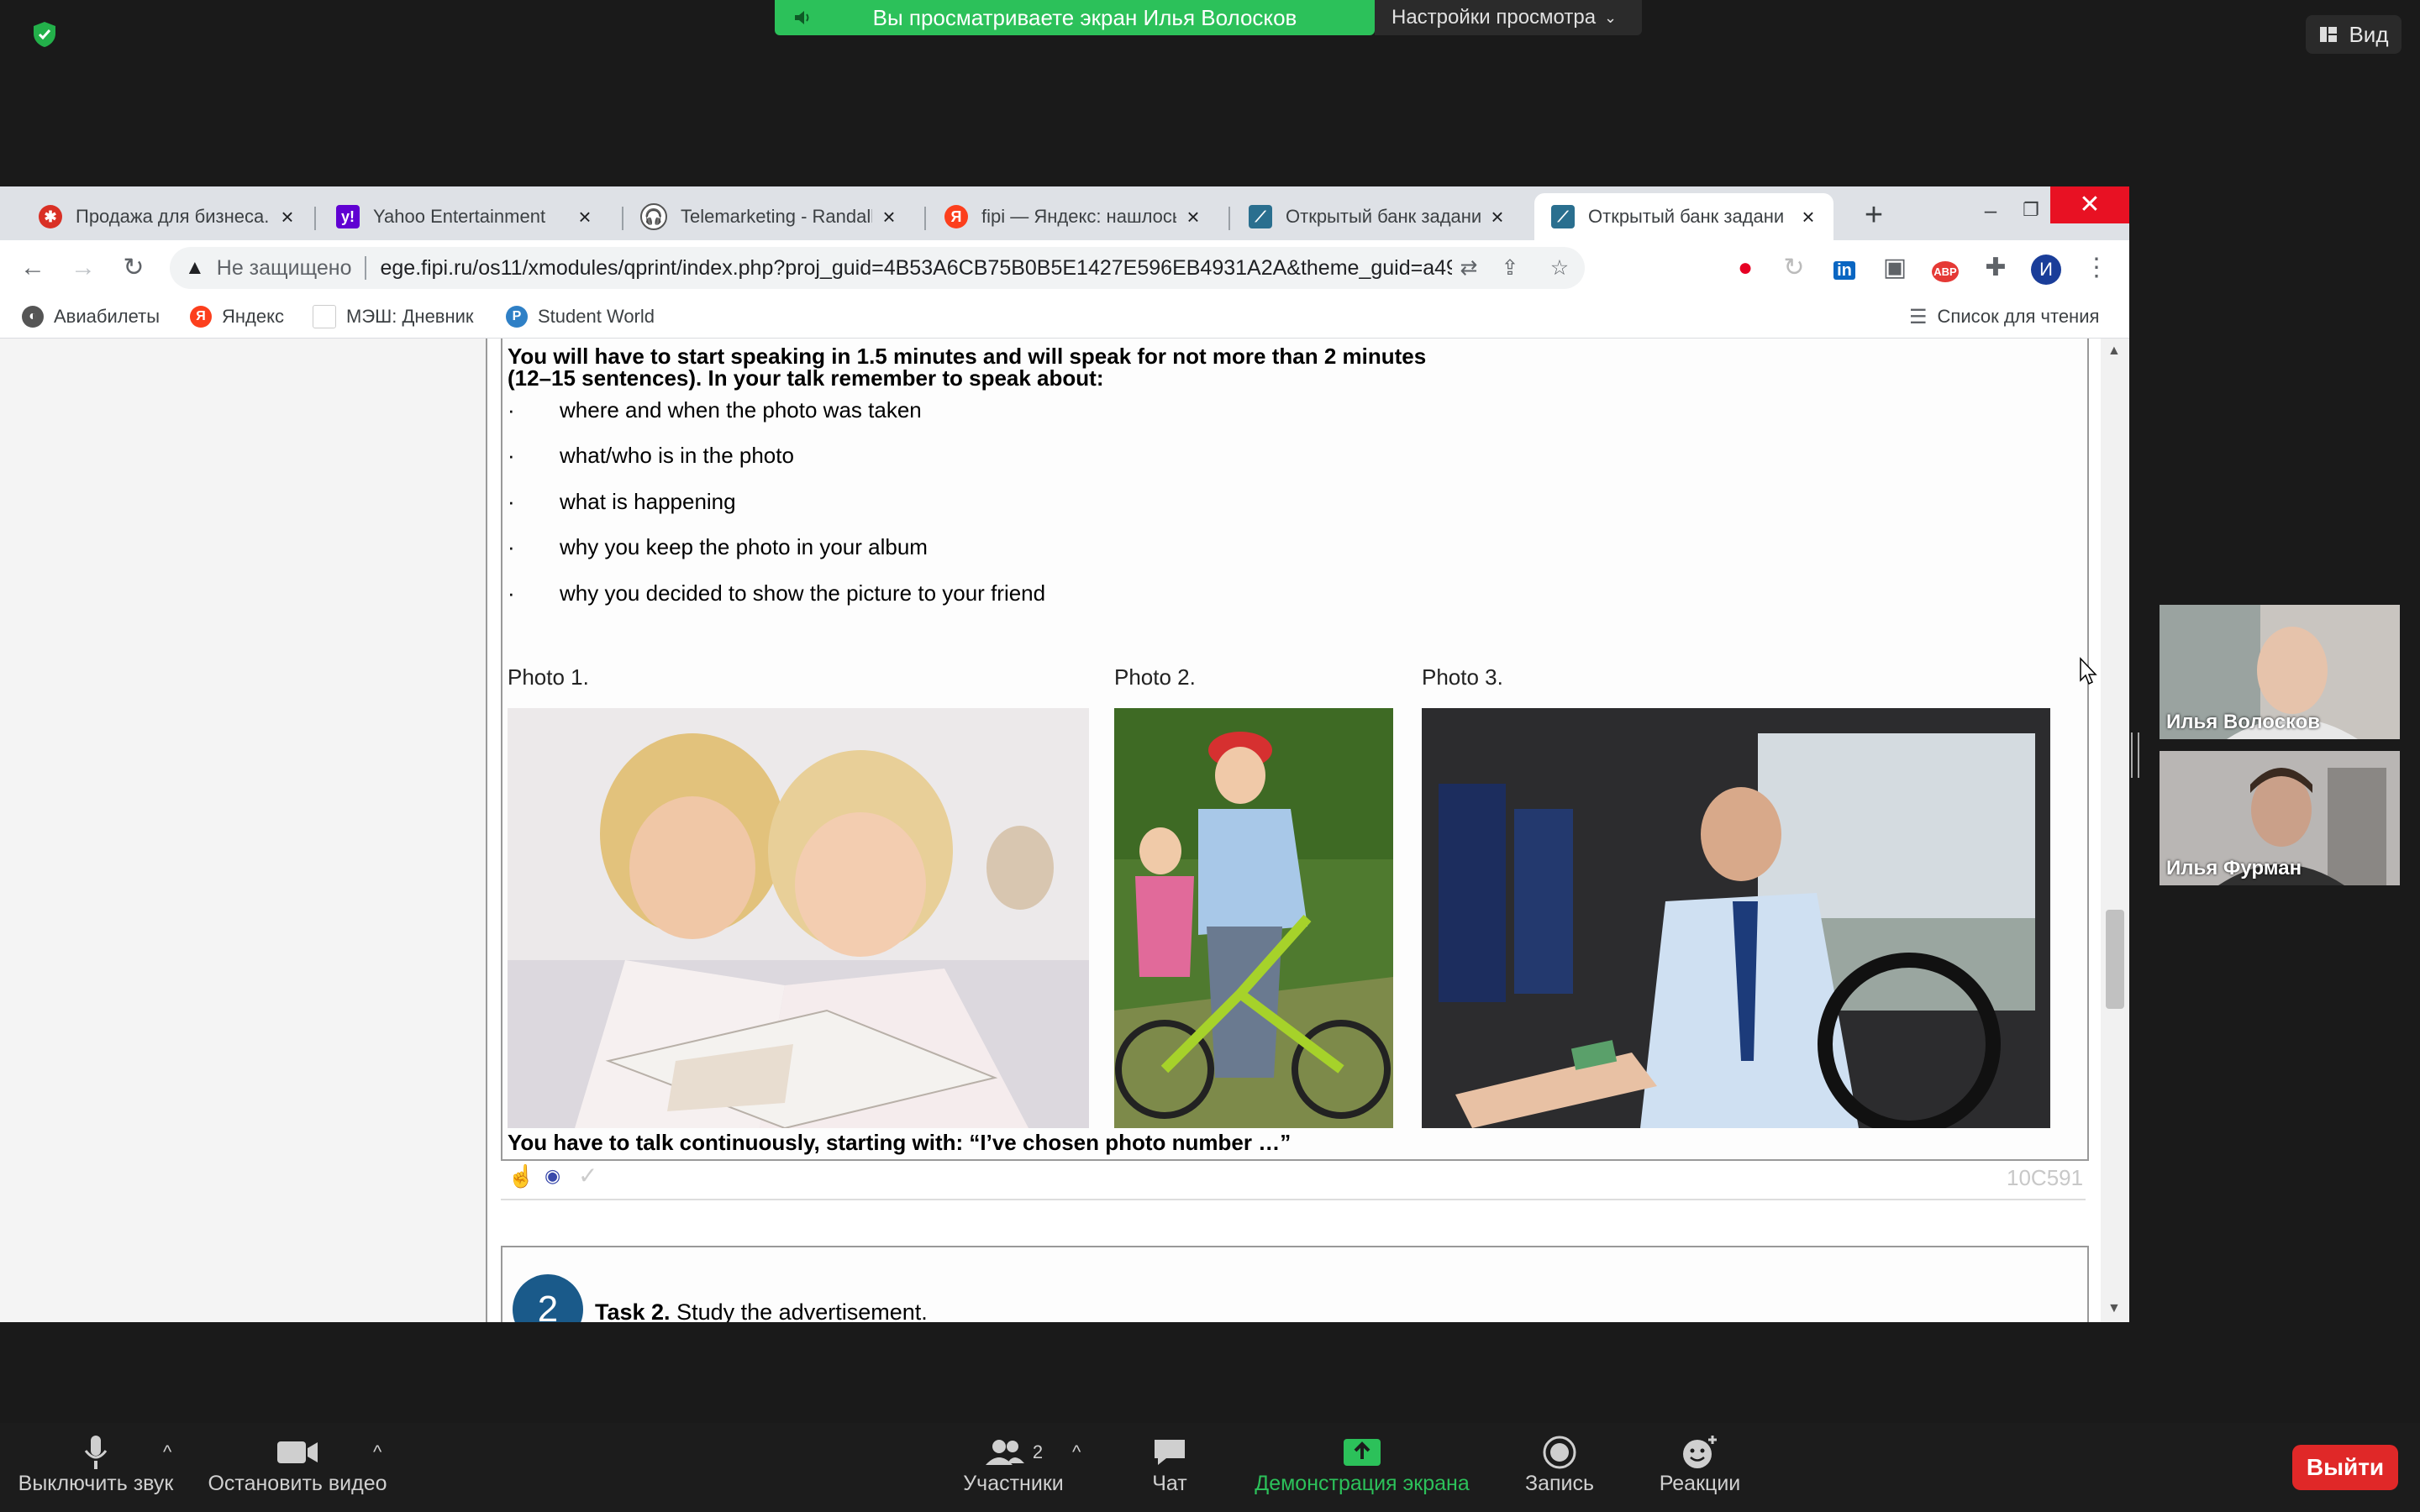 Image resolution: width=2420 pixels, height=1512 pixels. I want to click on bookmark-mesh-dnevnik: МЭШ: Дневник, so click(393, 316).